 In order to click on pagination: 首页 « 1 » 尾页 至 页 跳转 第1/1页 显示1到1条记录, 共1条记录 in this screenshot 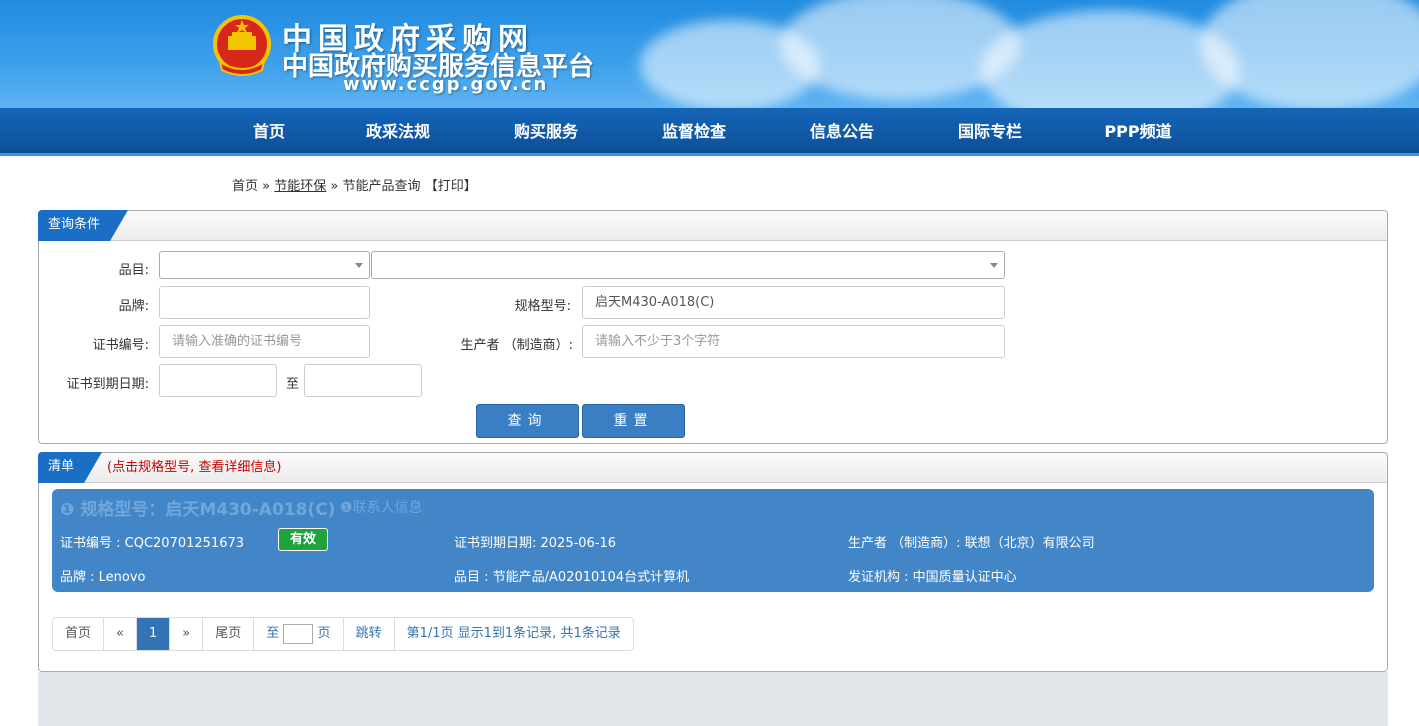, I will do `click(343, 634)`.